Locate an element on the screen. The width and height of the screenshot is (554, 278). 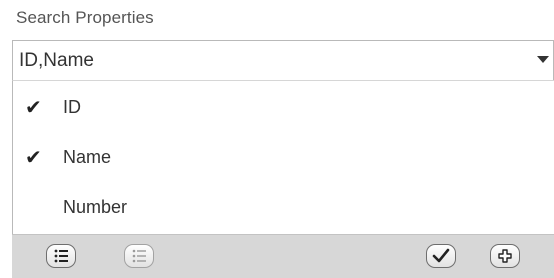
deselect-all-list-icon is located at coordinates (139, 256).